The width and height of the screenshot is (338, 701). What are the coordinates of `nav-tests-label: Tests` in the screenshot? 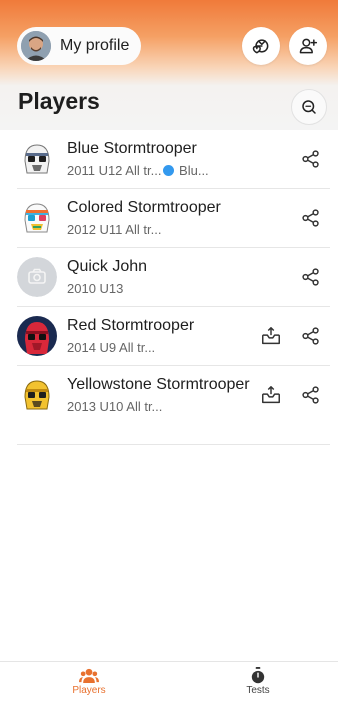 It's located at (258, 690).